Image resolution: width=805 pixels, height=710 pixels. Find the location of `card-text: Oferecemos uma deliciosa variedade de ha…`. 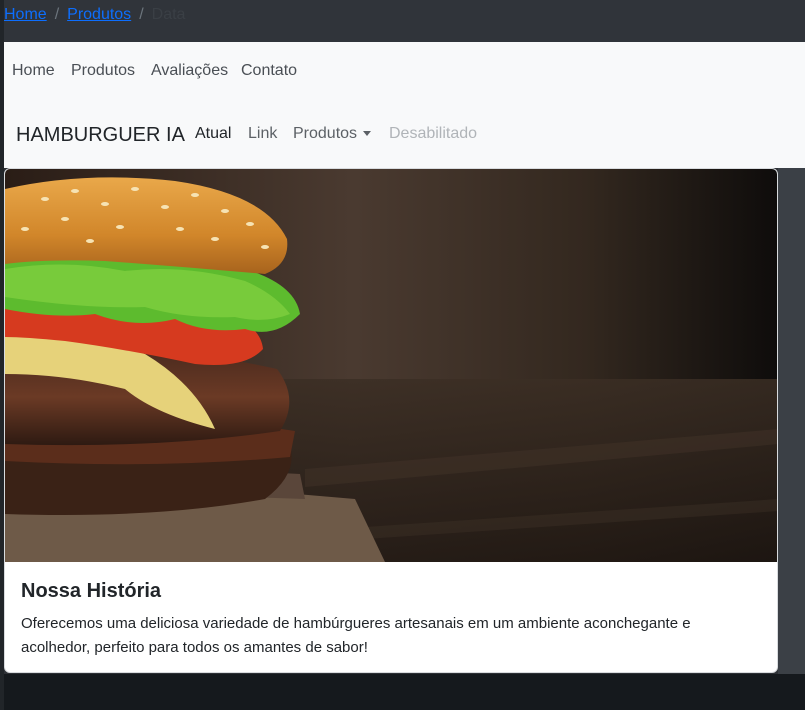

card-text: Oferecemos uma deliciosa variedade de ha… is located at coordinates (356, 635).